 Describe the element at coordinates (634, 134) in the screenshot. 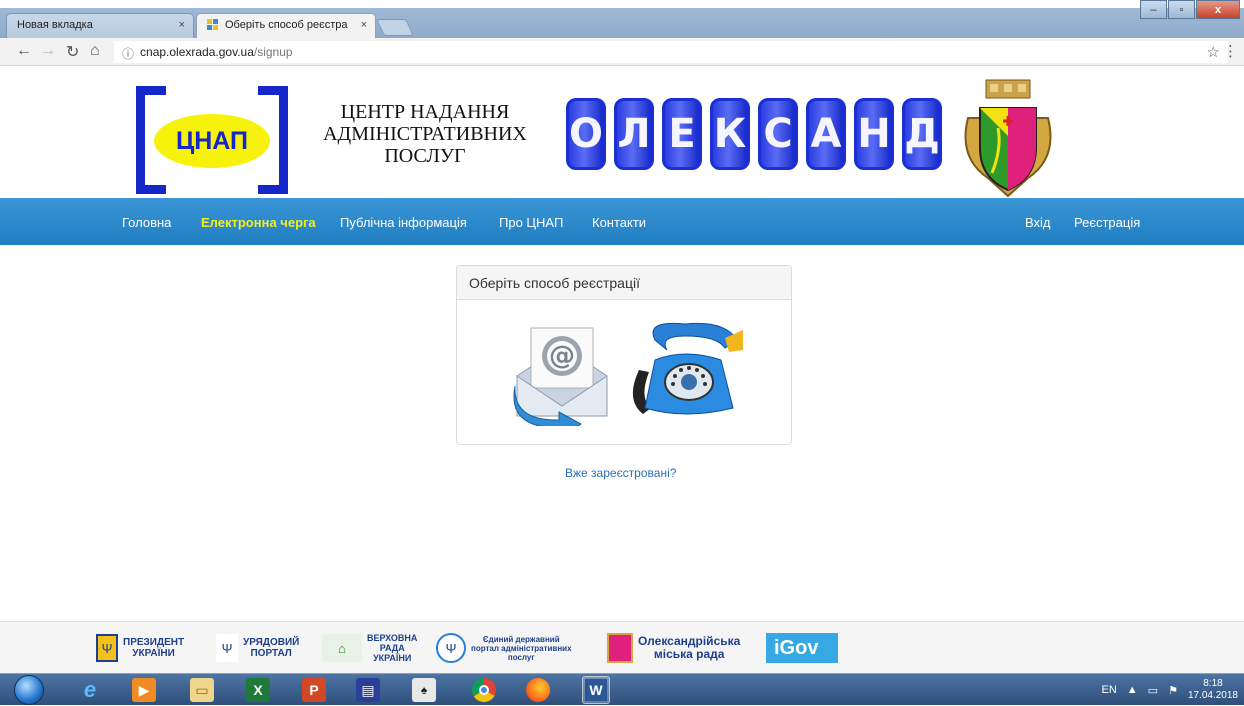

I see `city-letter: Л` at that location.